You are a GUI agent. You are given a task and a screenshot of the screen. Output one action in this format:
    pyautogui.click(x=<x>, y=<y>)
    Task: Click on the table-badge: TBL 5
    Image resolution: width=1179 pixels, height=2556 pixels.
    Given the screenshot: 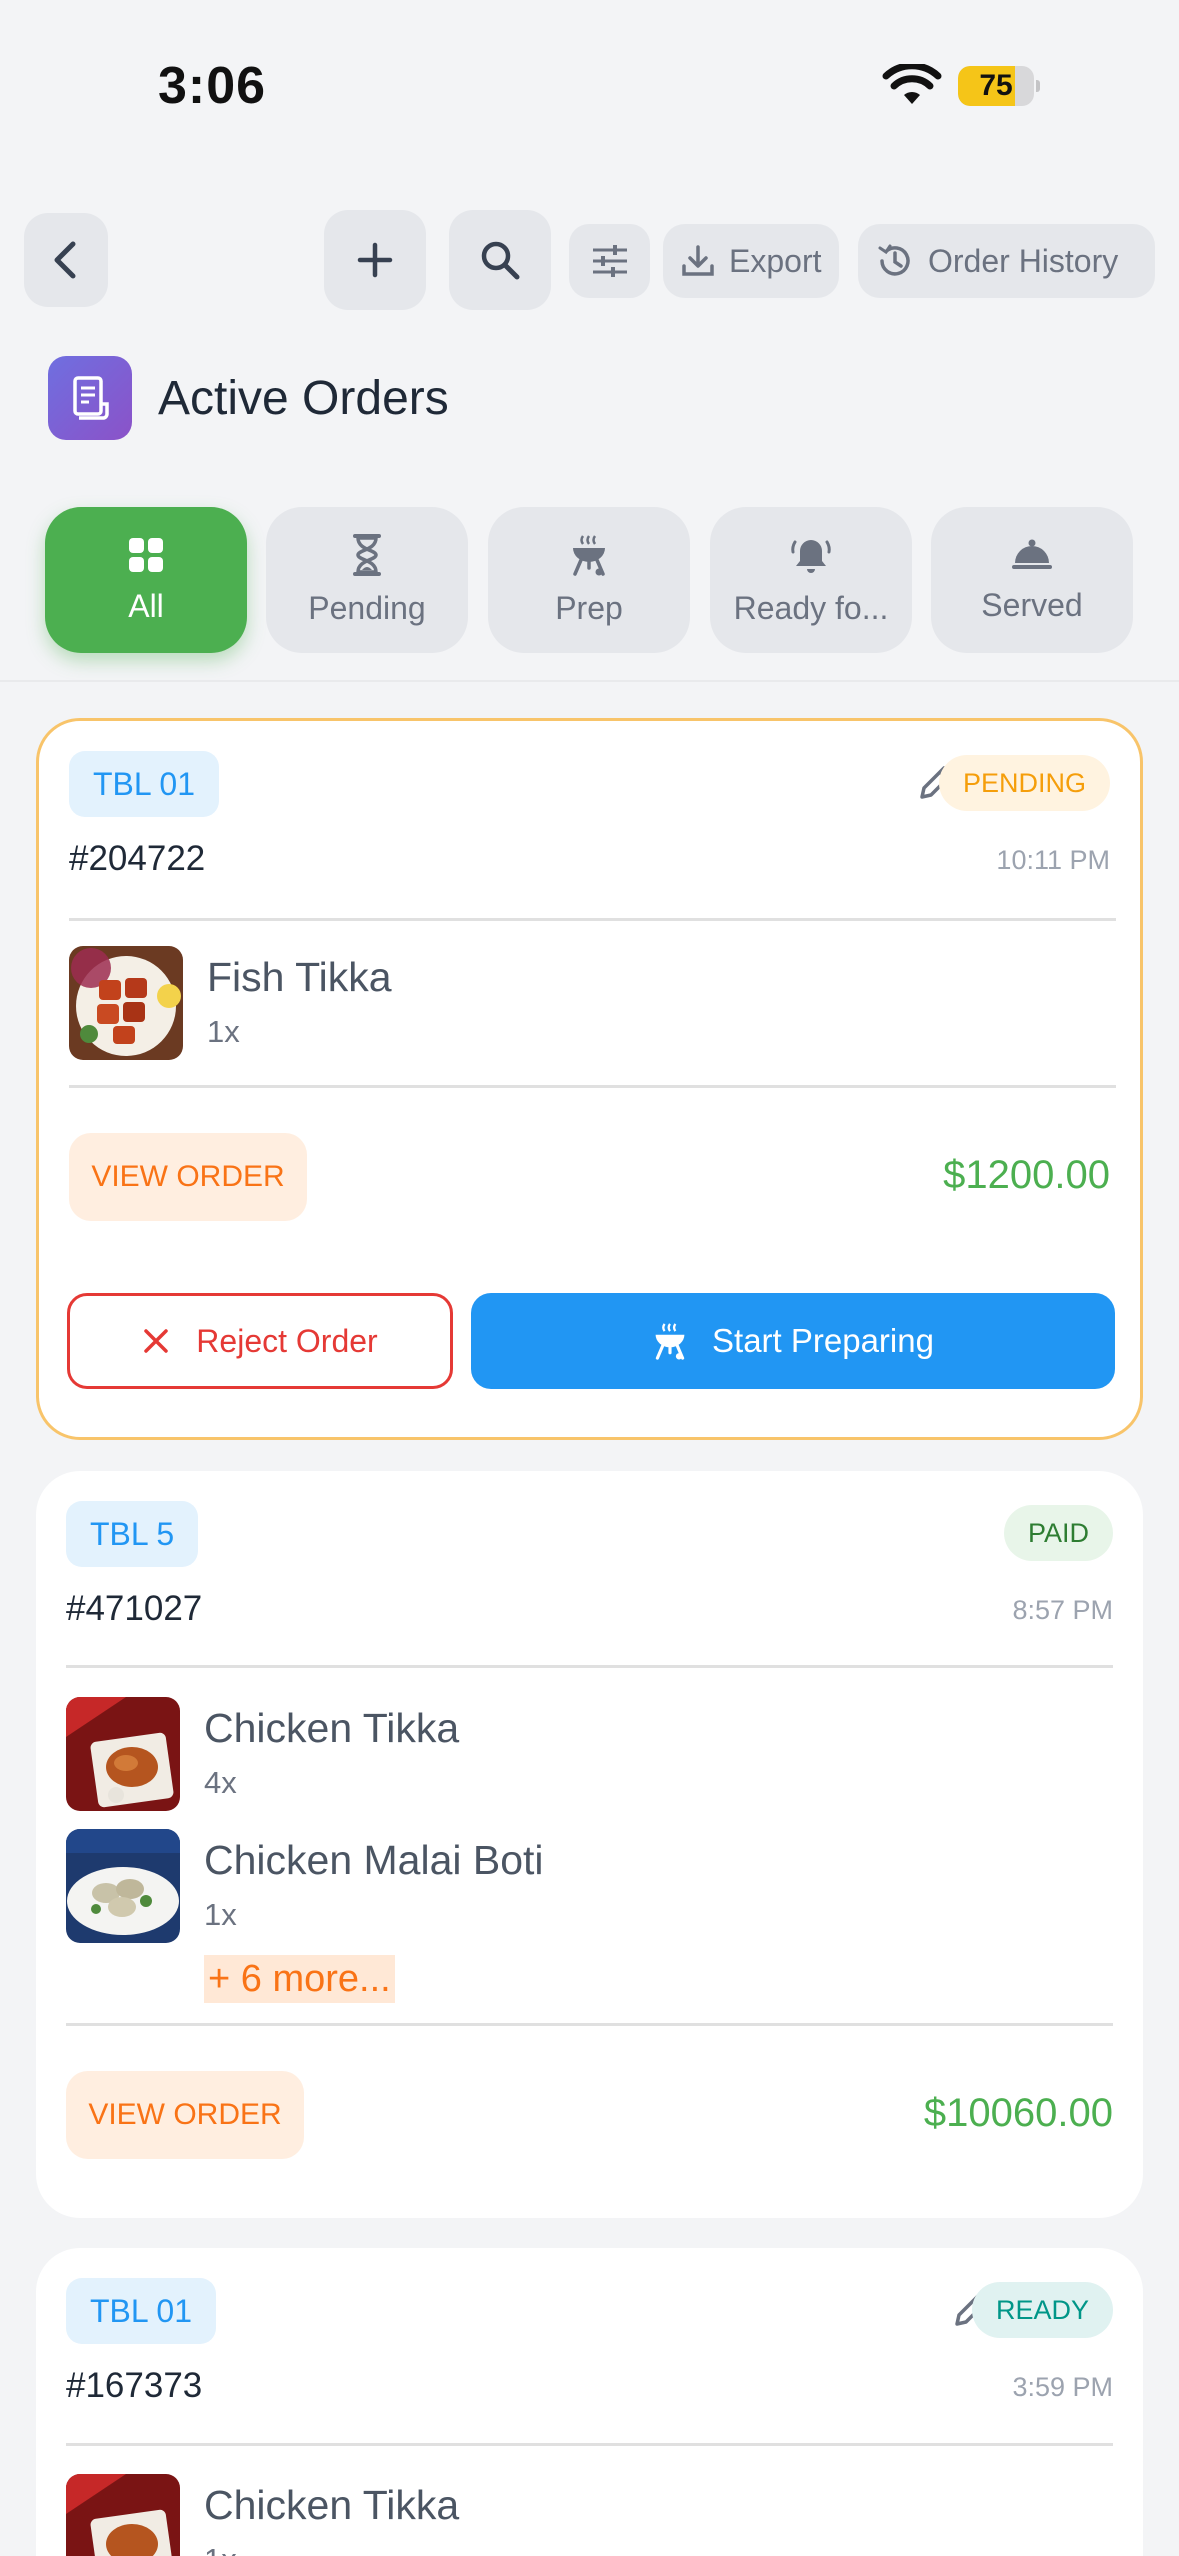 What is the action you would take?
    pyautogui.click(x=132, y=1534)
    